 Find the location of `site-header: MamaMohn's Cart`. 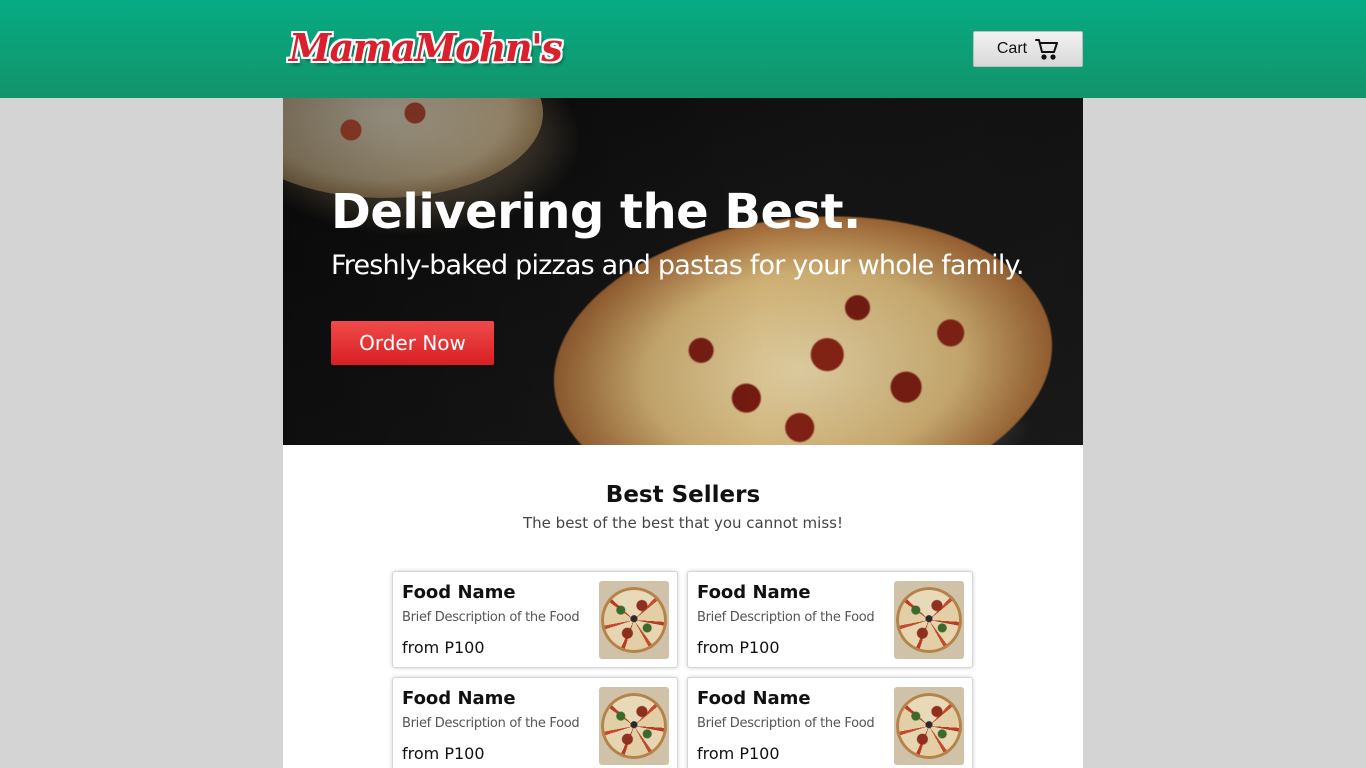

site-header: MamaMohn's Cart is located at coordinates (683, 49).